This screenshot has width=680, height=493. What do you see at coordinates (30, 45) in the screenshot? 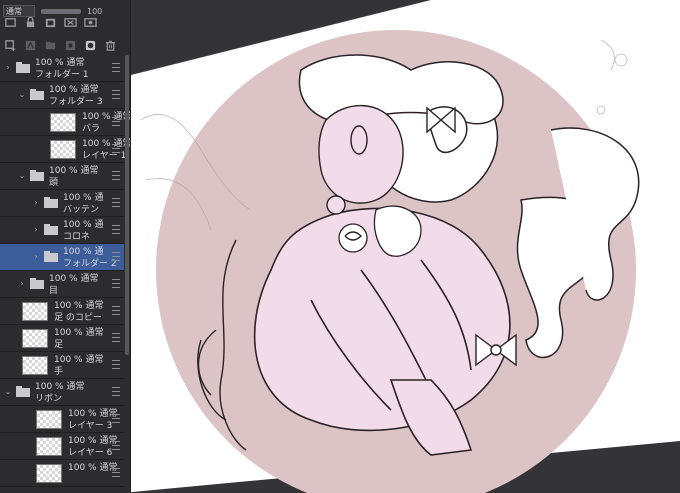
I see `new-vector-layer-icon` at bounding box center [30, 45].